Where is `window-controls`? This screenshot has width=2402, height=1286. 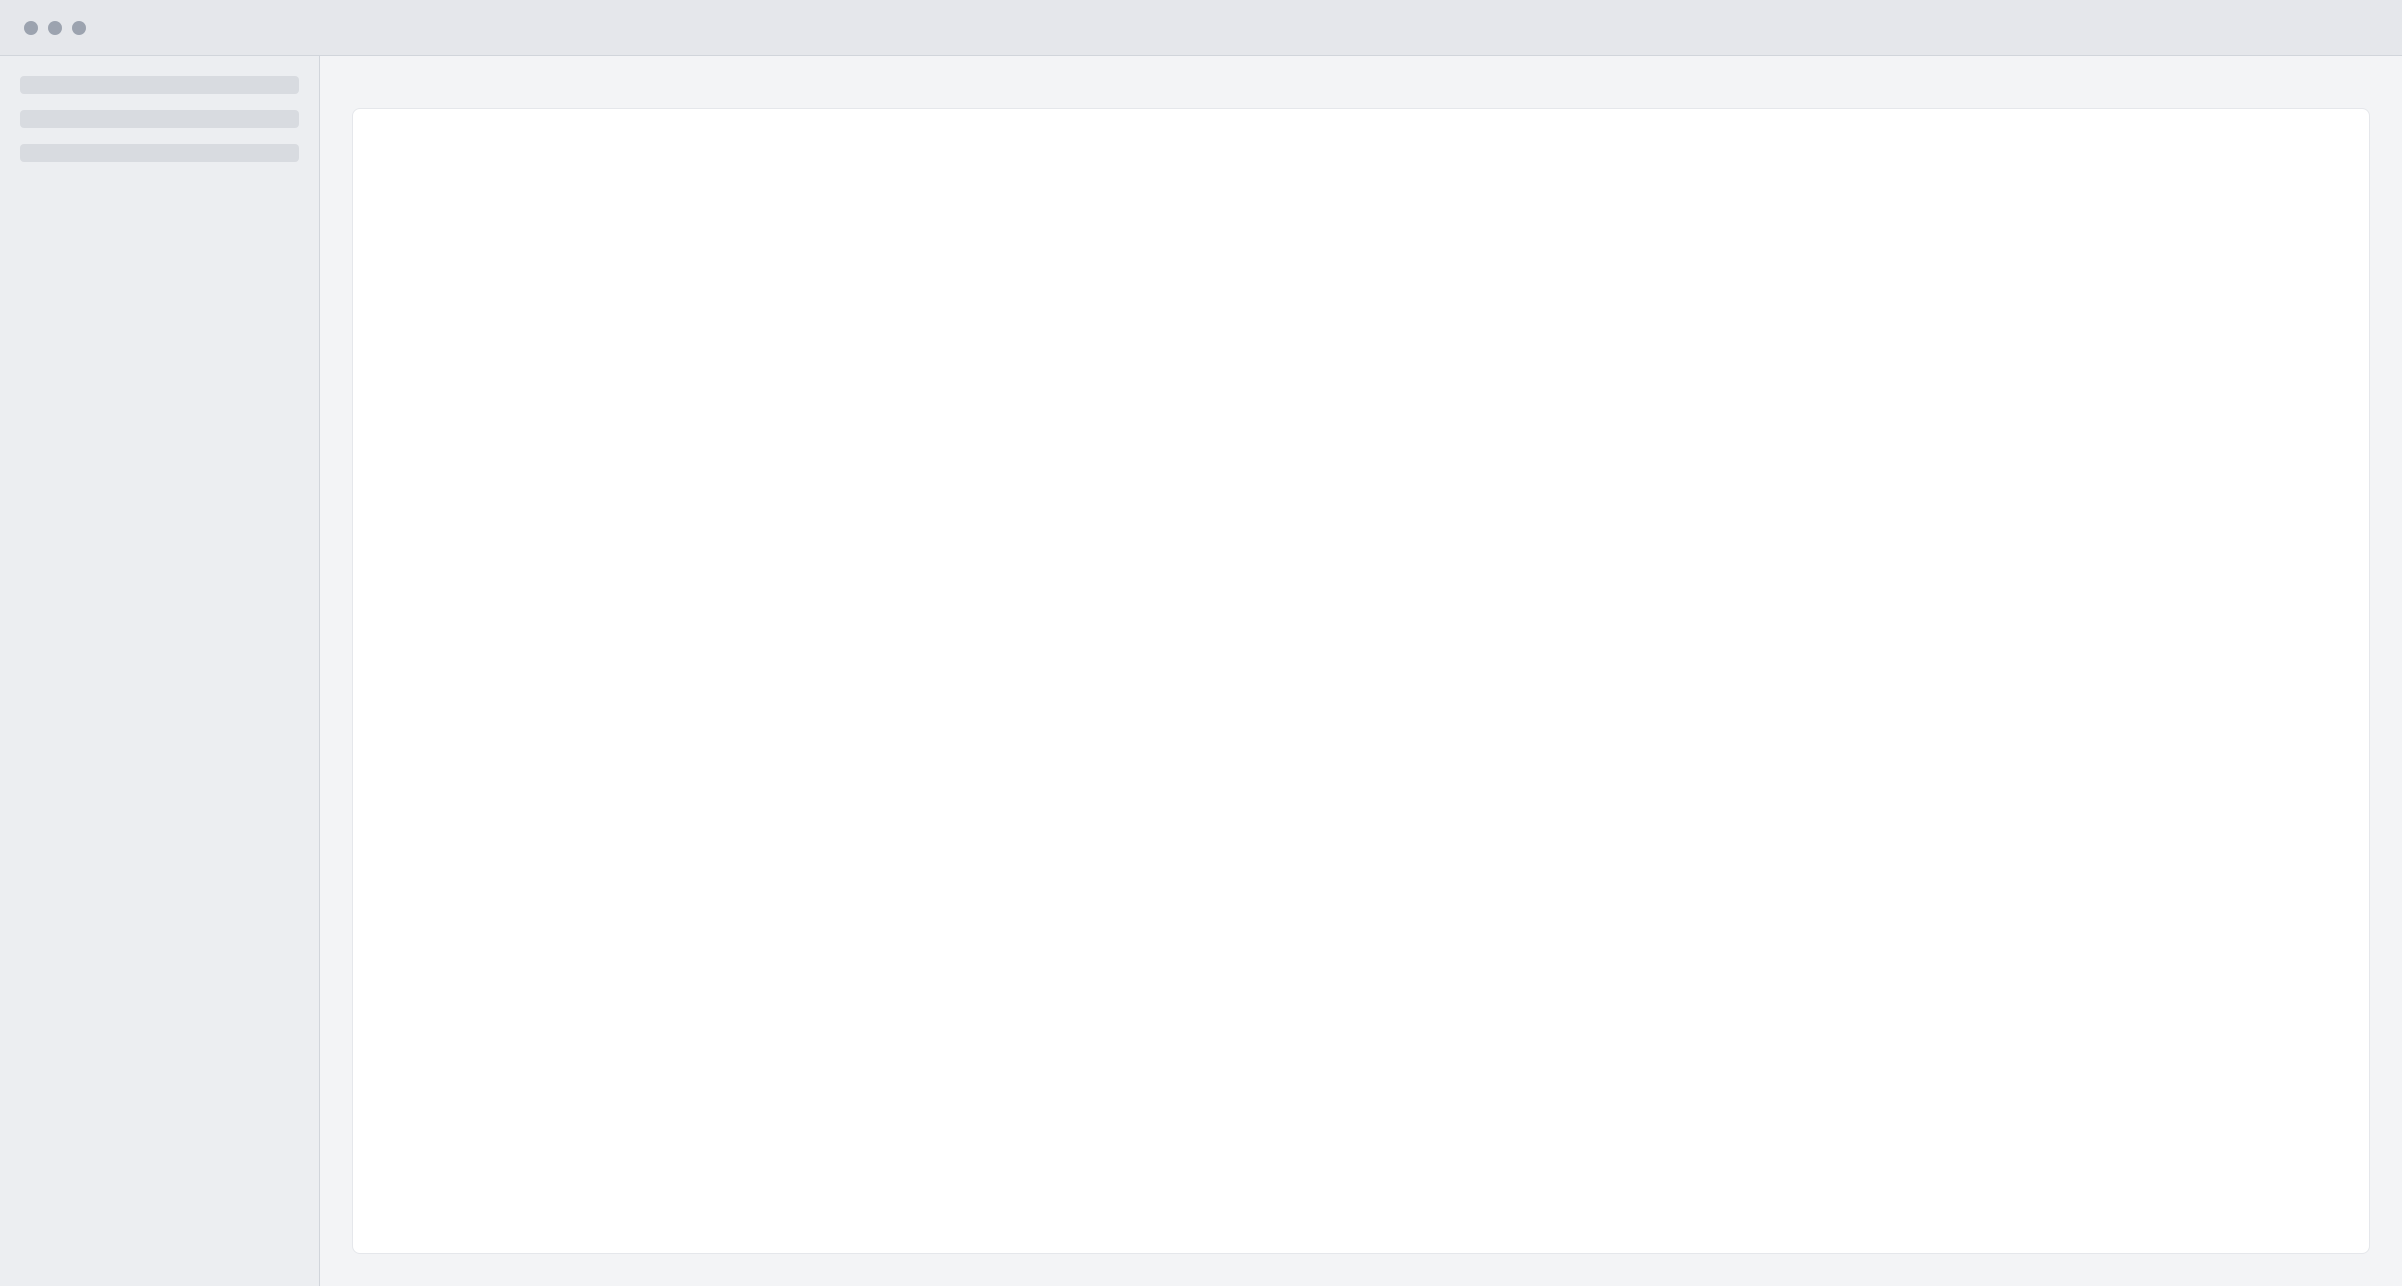
window-controls is located at coordinates (55, 27).